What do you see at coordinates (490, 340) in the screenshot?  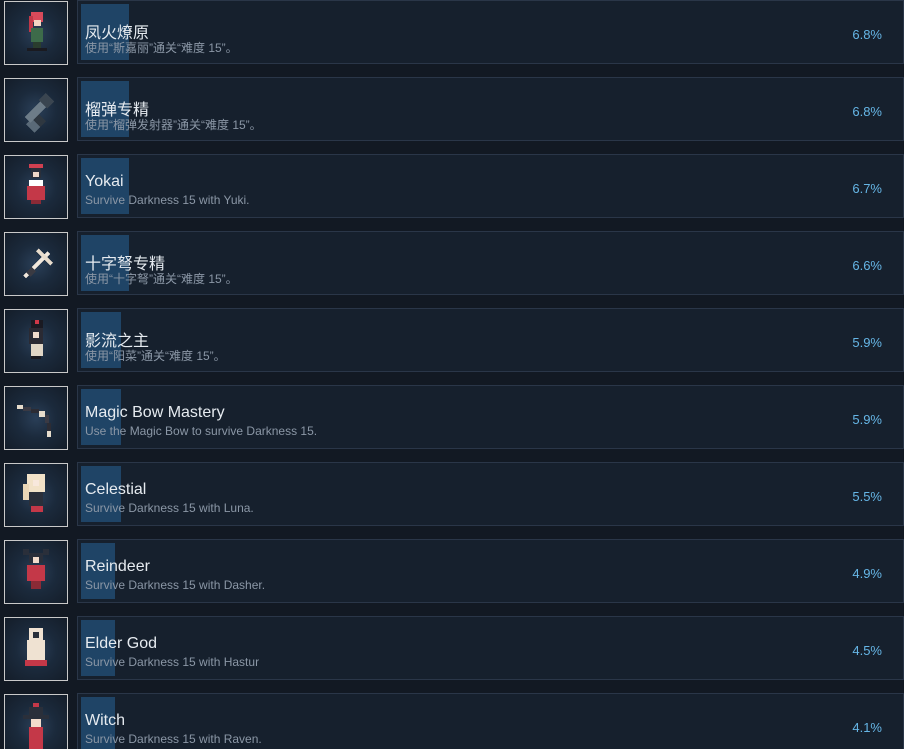 I see `achievement-panel: 影流之主 使用“阳菜”通关“难度 15”。 5.9%` at bounding box center [490, 340].